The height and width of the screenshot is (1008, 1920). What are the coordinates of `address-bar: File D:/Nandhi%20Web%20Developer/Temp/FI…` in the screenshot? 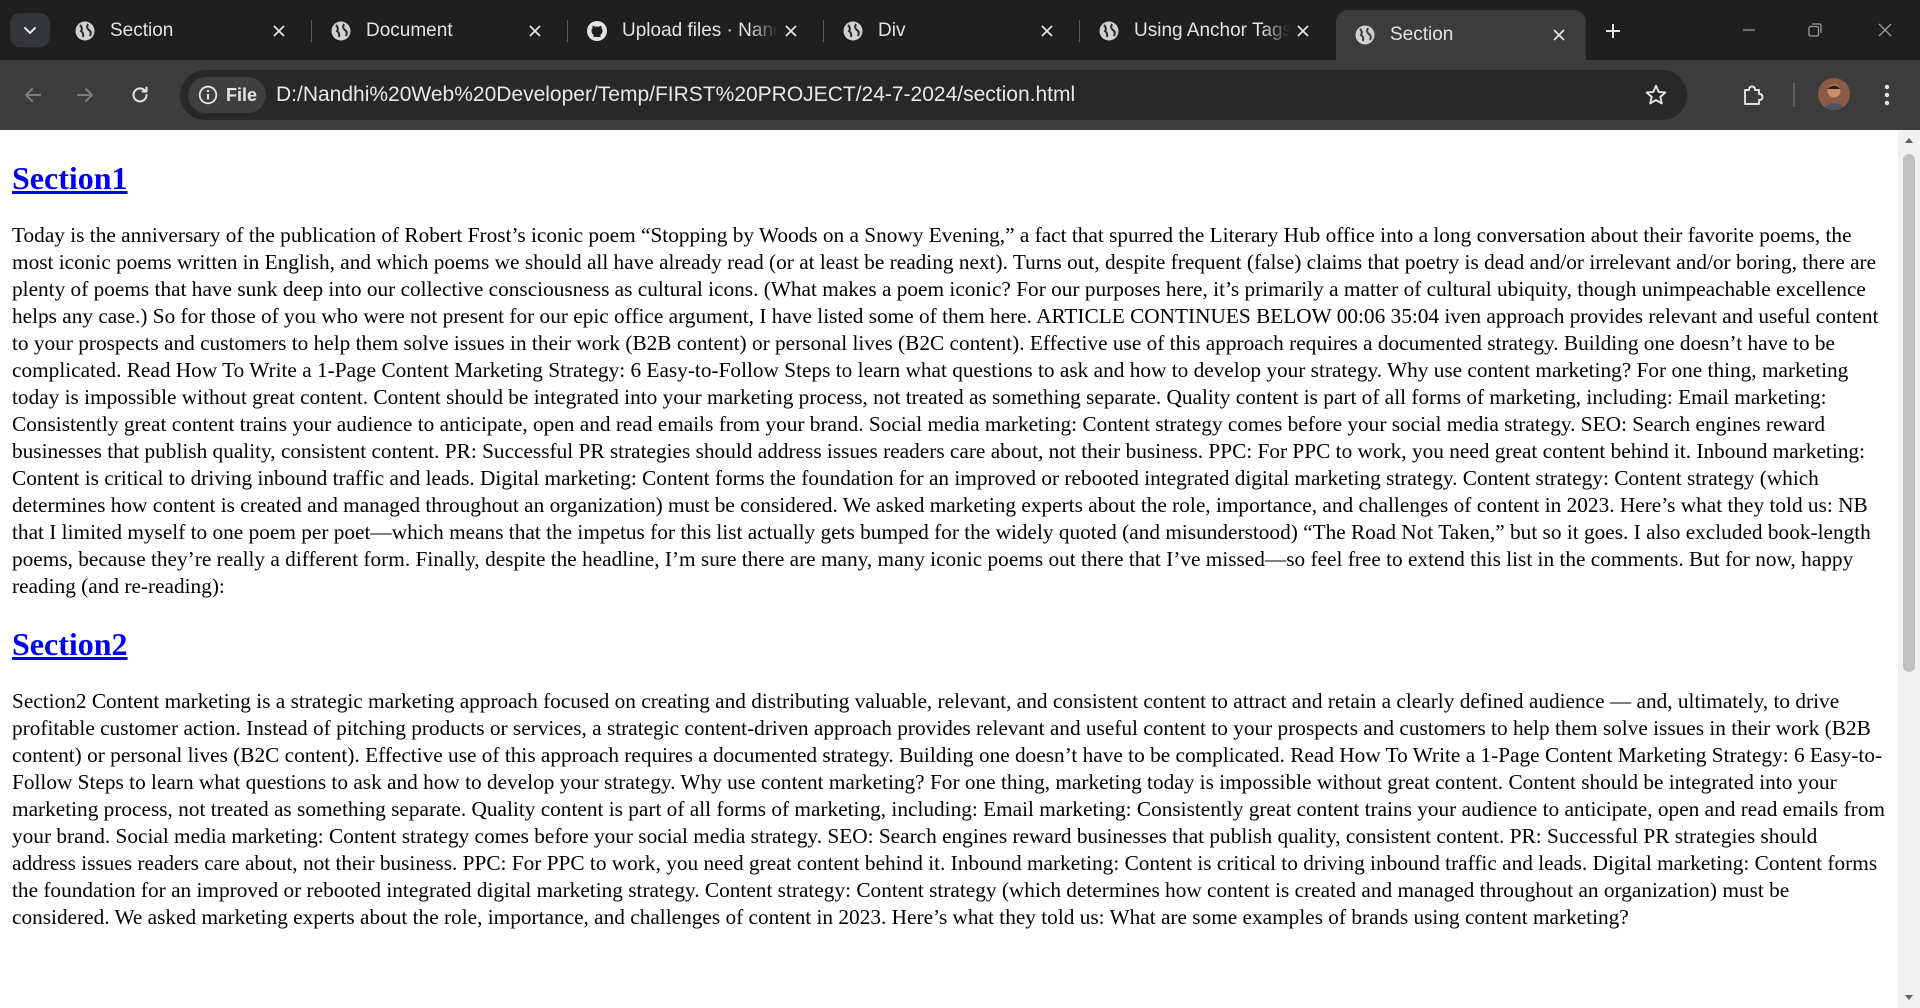 It's located at (933, 95).